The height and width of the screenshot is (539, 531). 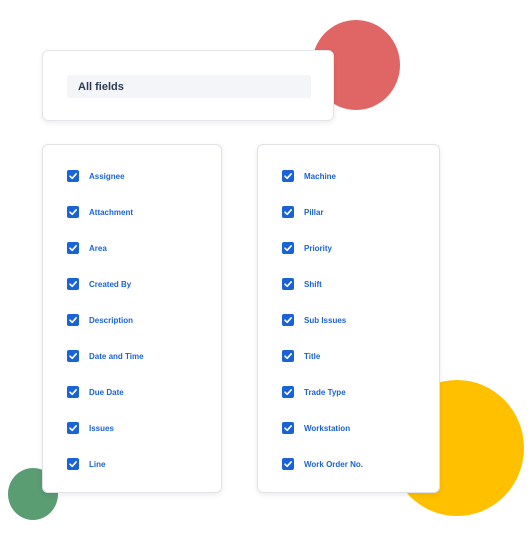 What do you see at coordinates (303, 212) in the screenshot?
I see `field-option: Pillar` at bounding box center [303, 212].